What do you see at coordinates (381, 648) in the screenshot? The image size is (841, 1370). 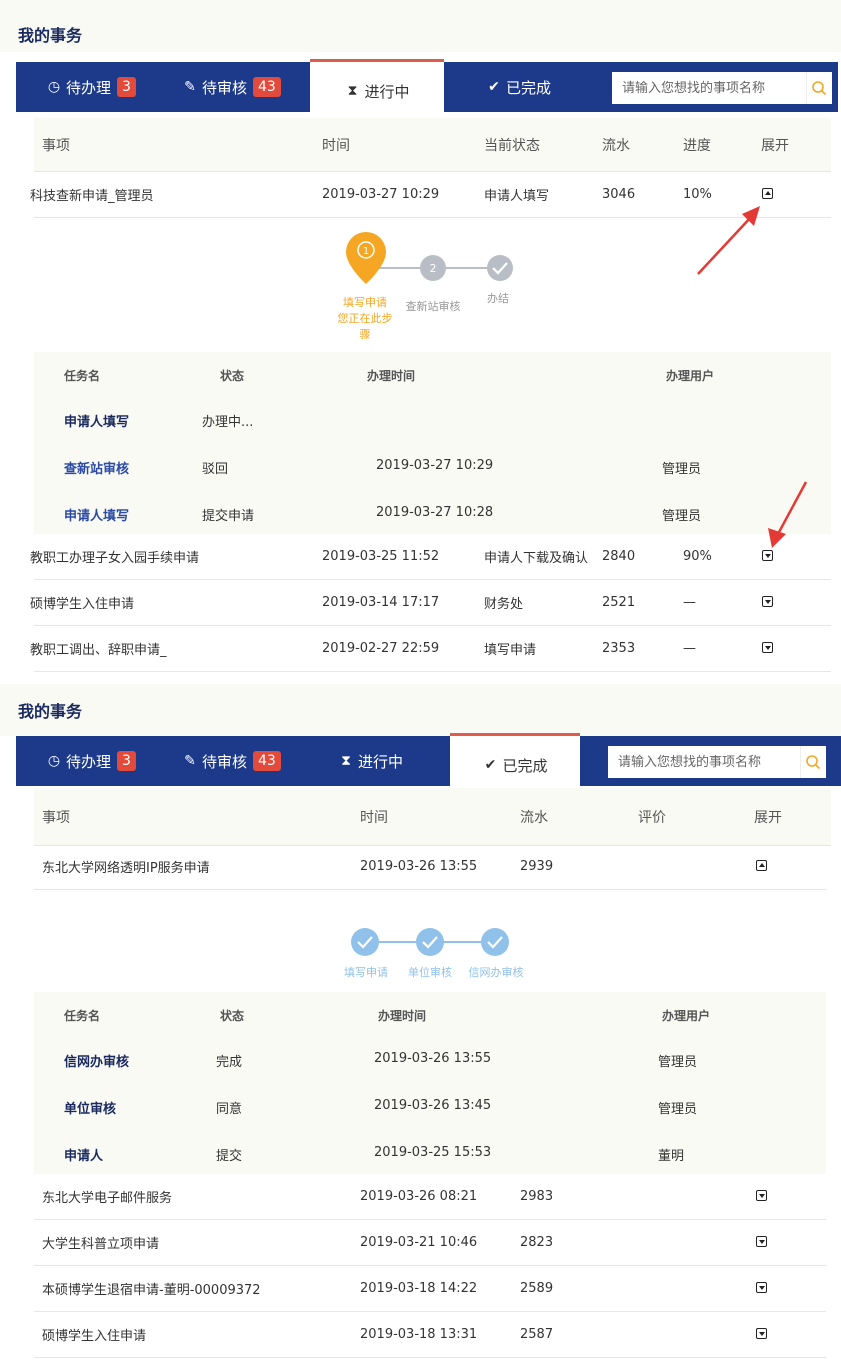 I see `item-time: 2019-02-27 22:59` at bounding box center [381, 648].